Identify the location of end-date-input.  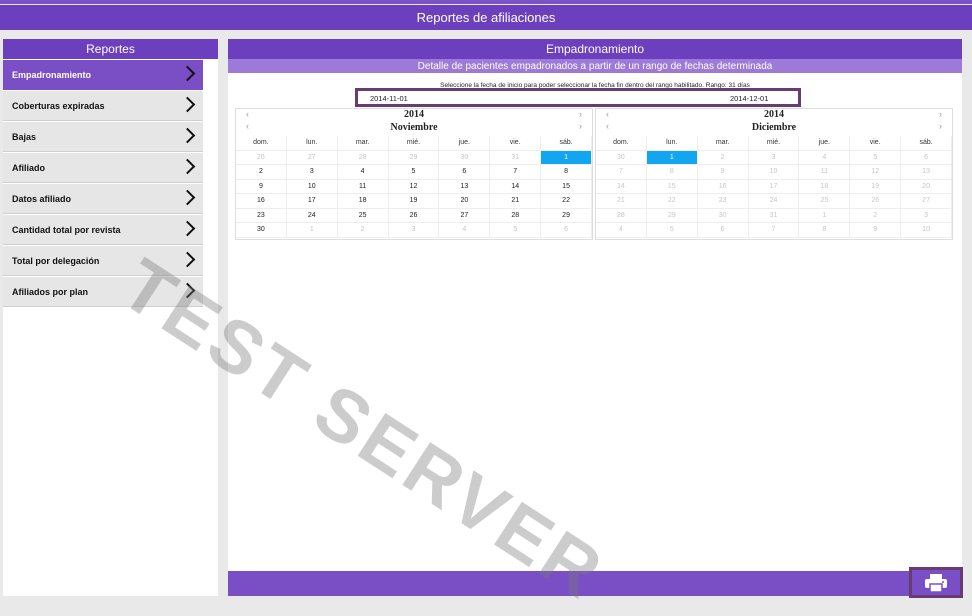
(770, 98).